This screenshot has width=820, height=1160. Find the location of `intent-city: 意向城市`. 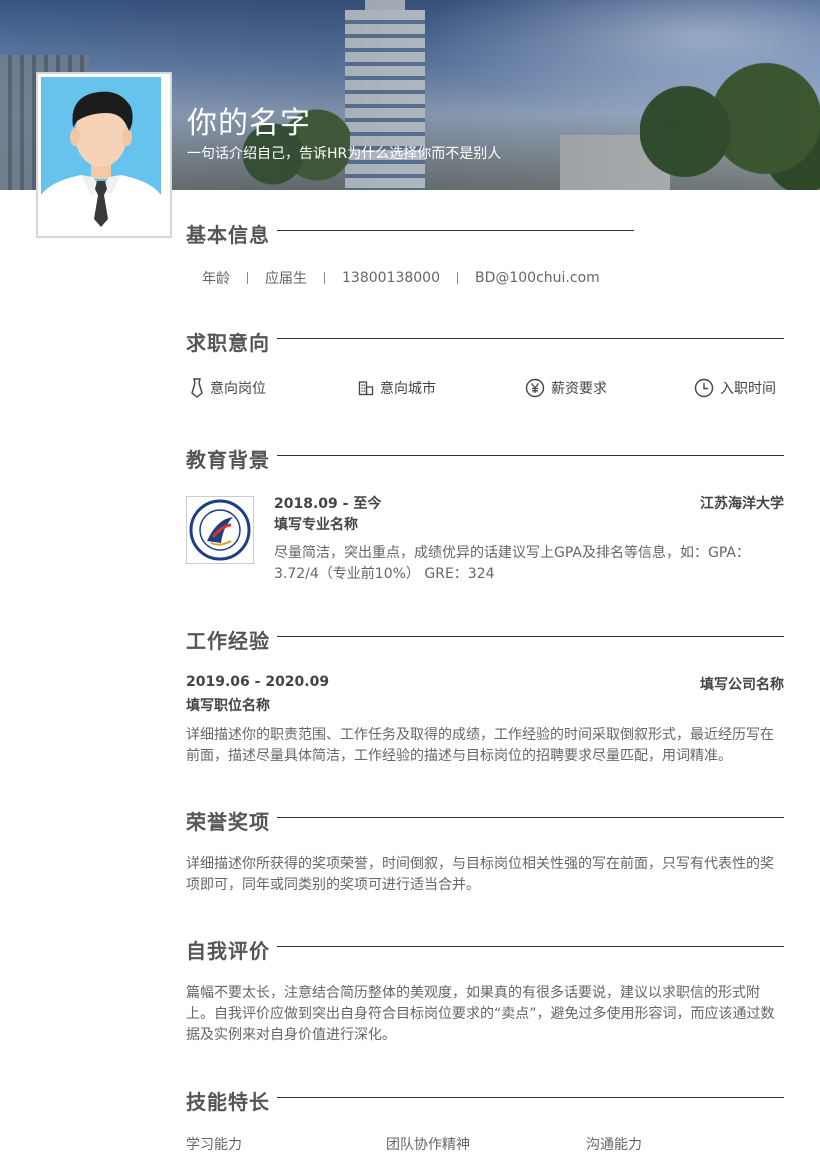

intent-city: 意向城市 is located at coordinates (397, 388).